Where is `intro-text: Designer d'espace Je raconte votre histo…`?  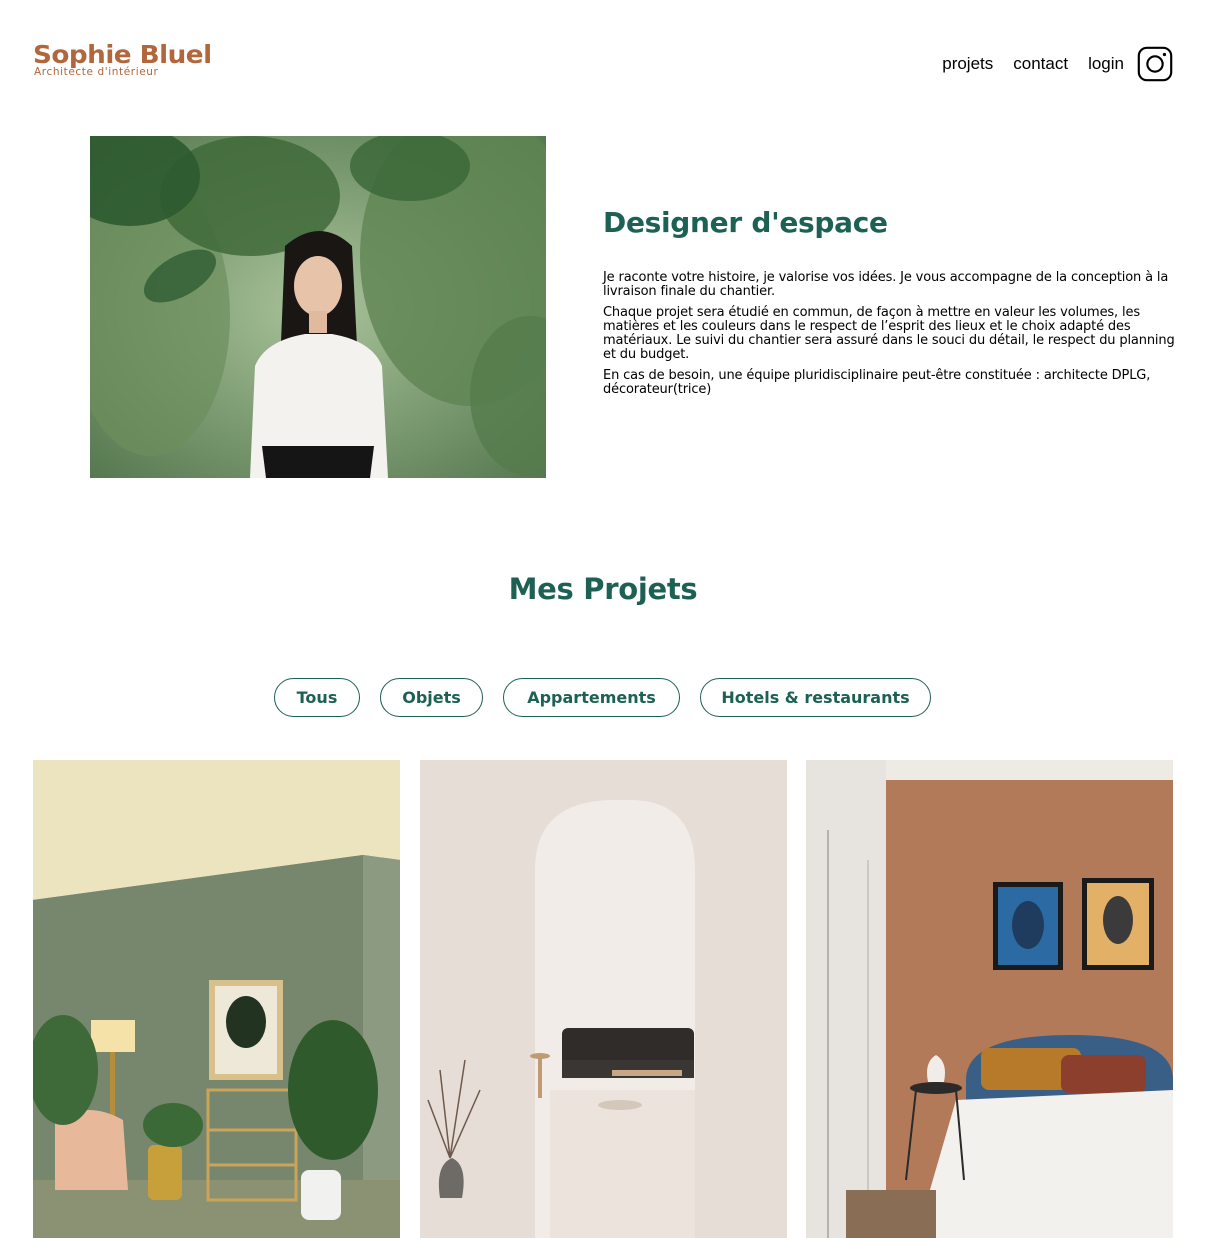 intro-text: Designer d'espace Je raconte votre histo… is located at coordinates (889, 305).